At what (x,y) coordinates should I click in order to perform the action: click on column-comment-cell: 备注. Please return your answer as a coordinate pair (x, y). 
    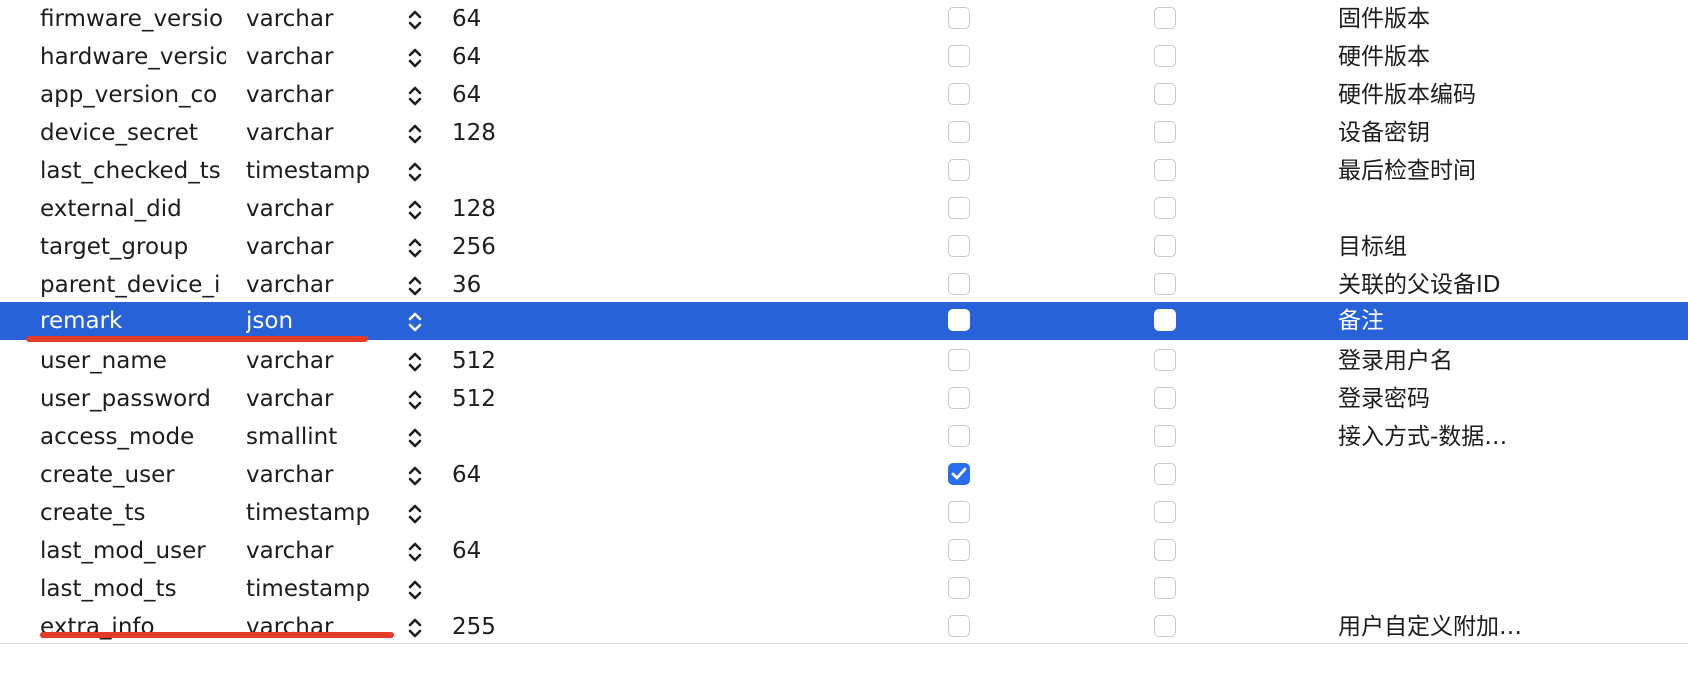
    Looking at the image, I should click on (1503, 321).